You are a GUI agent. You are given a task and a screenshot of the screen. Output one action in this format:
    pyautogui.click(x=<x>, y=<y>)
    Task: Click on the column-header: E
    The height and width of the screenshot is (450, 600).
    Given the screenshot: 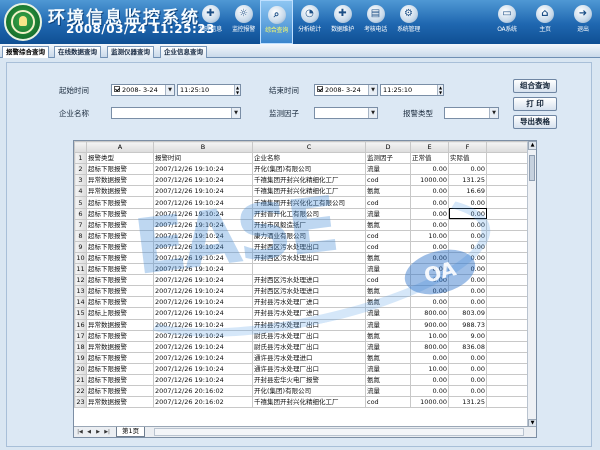 What is the action you would take?
    pyautogui.click(x=429, y=147)
    